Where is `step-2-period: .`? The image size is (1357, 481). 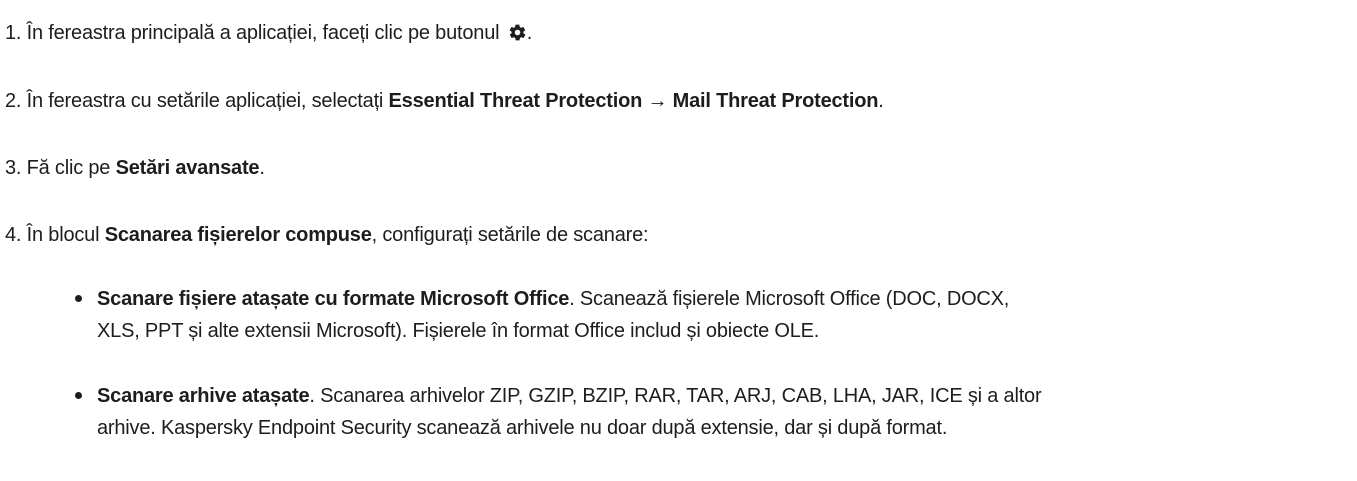 step-2-period: . is located at coordinates (881, 101).